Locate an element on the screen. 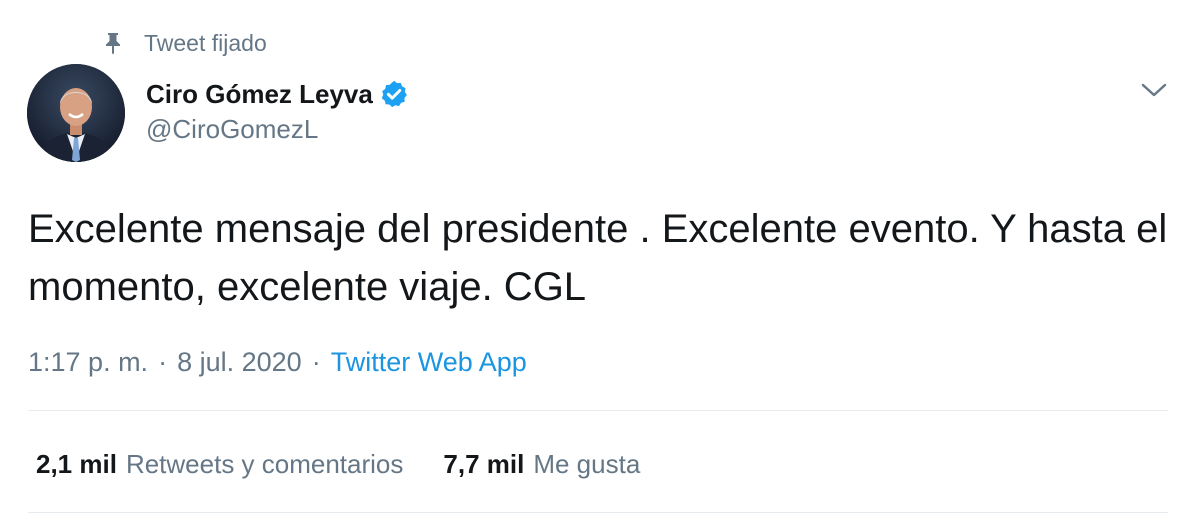  verified-badge-icon is located at coordinates (394, 94).